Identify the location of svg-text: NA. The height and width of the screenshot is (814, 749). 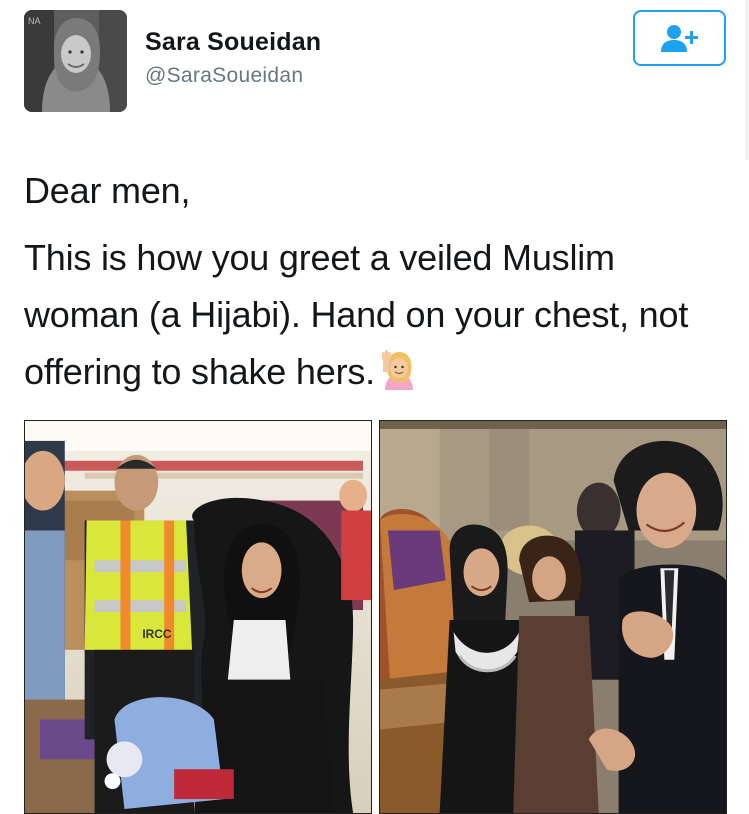
(34, 21).